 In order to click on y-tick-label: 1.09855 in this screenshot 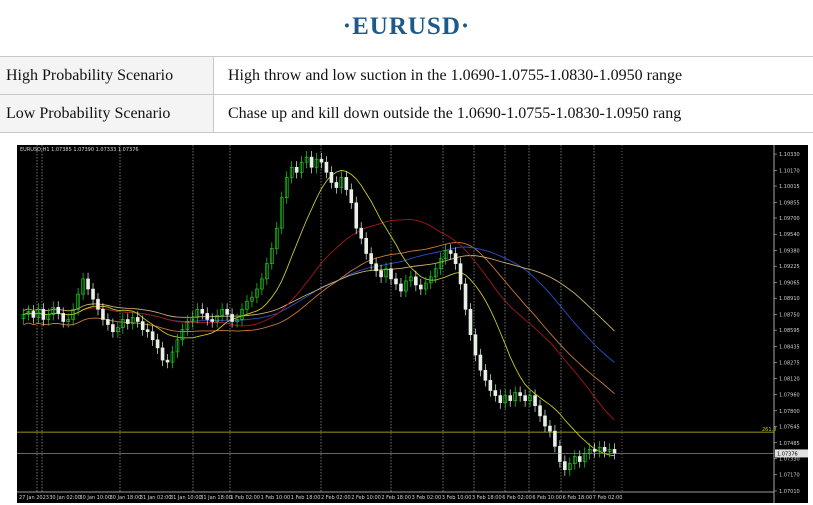, I will do `click(789, 203)`.